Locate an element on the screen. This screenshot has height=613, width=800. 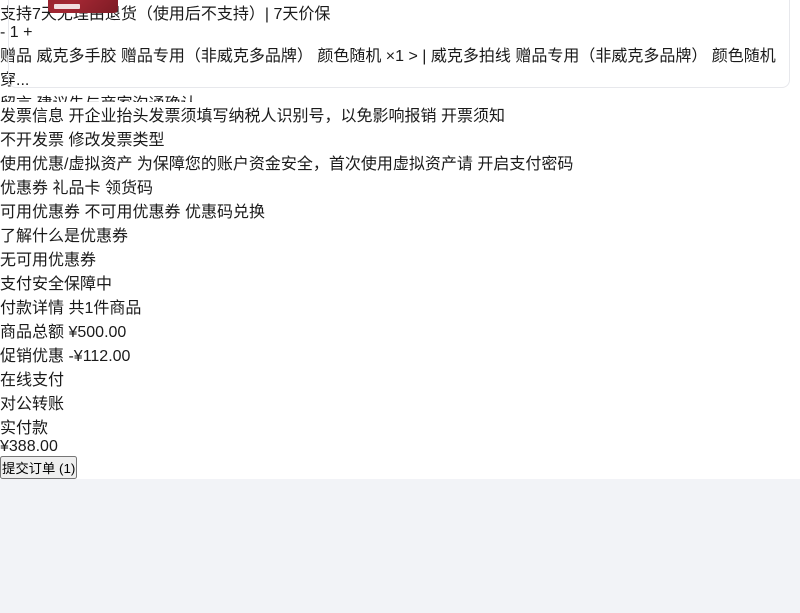
learn-link-text: 什么是优惠券 is located at coordinates (80, 236).